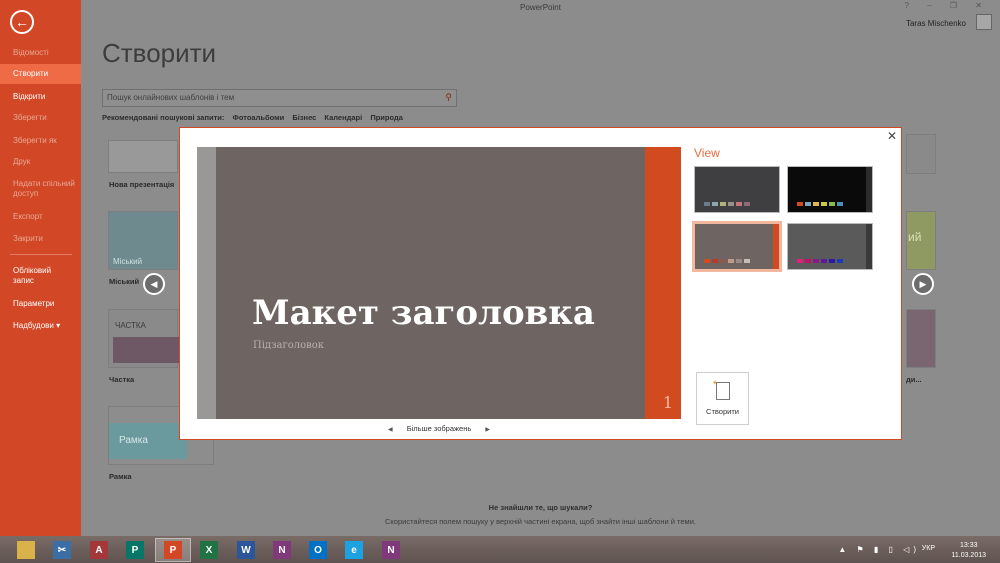  What do you see at coordinates (540, 7) in the screenshot?
I see `window-title: PowerPoint` at bounding box center [540, 7].